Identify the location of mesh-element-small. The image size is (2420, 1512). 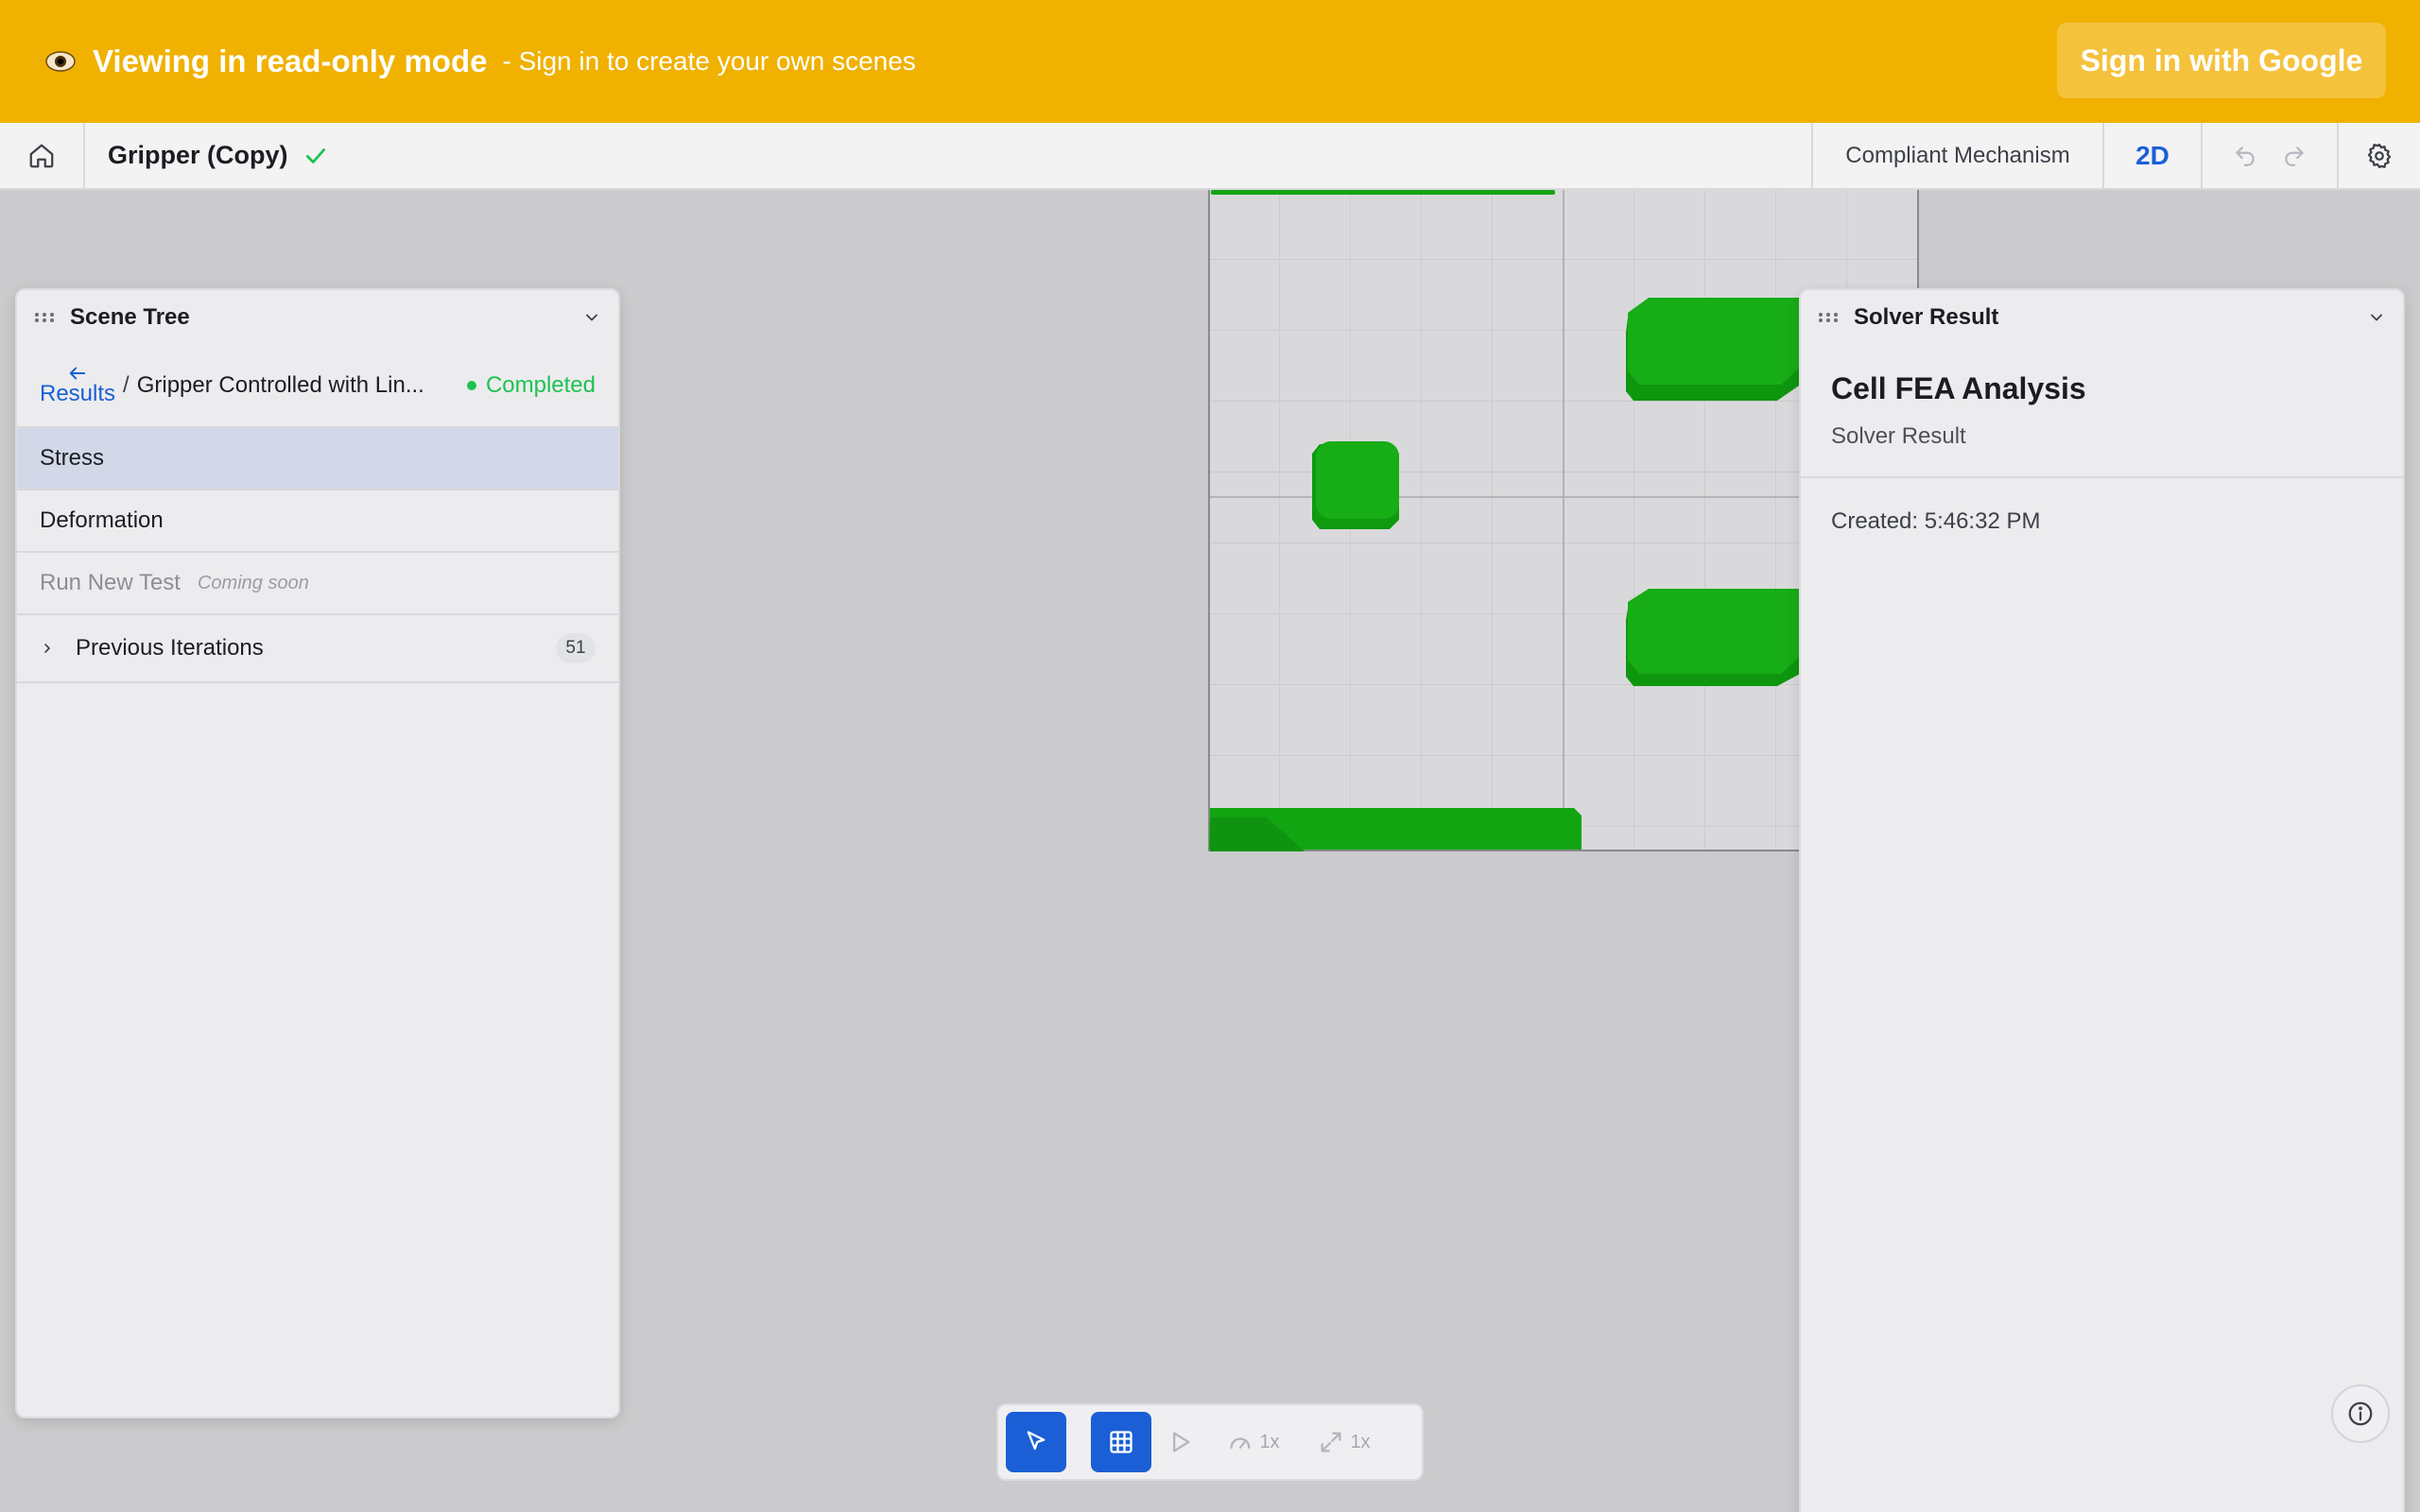
(1355, 485).